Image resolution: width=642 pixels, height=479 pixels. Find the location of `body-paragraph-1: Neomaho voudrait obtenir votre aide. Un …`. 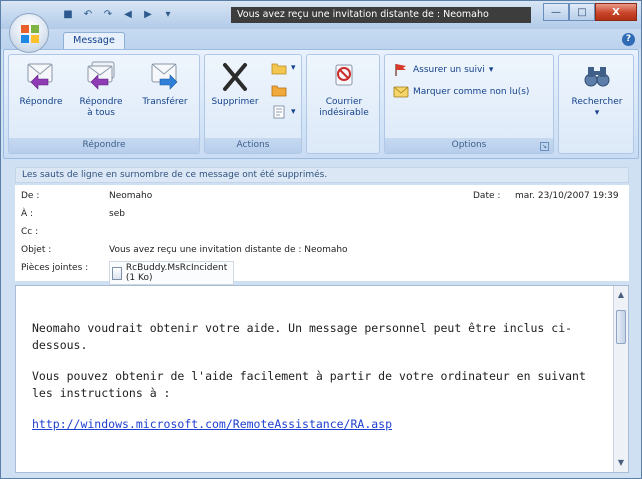

body-paragraph-1: Neomaho voudrait obtenir votre aide. Un … is located at coordinates (302, 336).